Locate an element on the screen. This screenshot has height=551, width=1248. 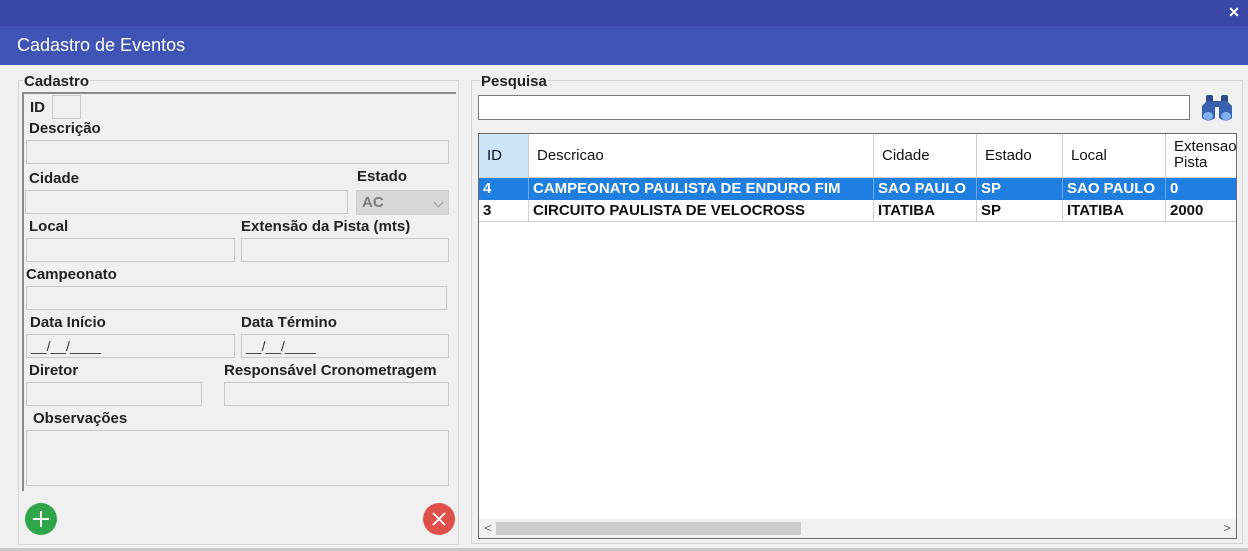
close-button: ✕ is located at coordinates (1234, 12).